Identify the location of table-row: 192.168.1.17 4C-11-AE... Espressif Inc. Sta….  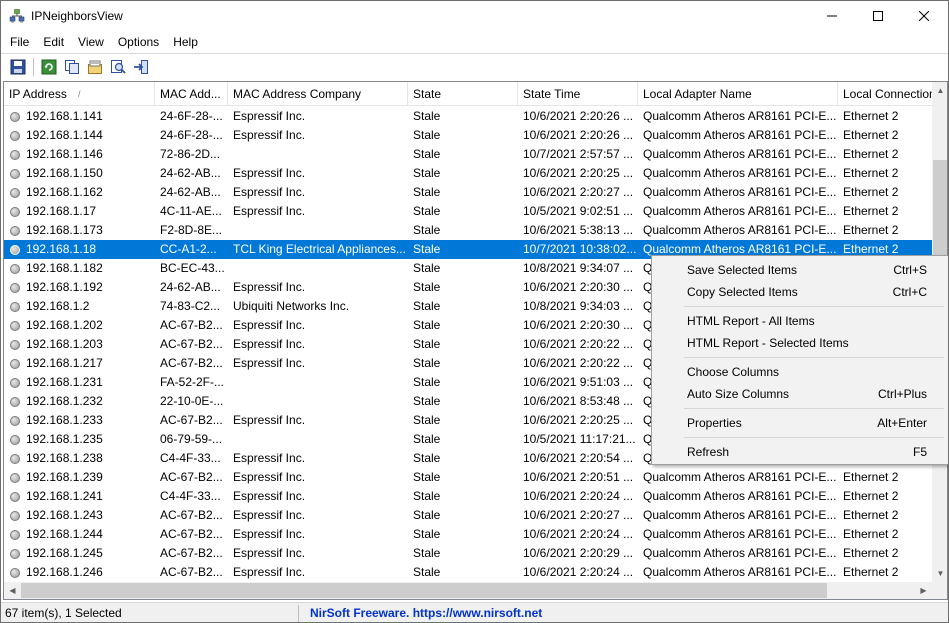
(468, 211).